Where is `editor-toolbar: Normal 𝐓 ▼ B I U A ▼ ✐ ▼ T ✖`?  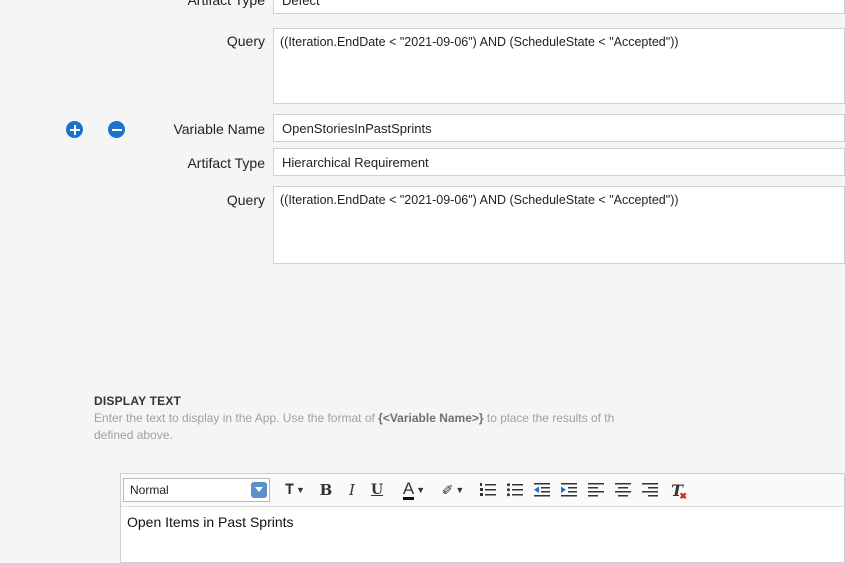
editor-toolbar: Normal 𝐓 ▼ B I U A ▼ ✐ ▼ T ✖ is located at coordinates (482, 490).